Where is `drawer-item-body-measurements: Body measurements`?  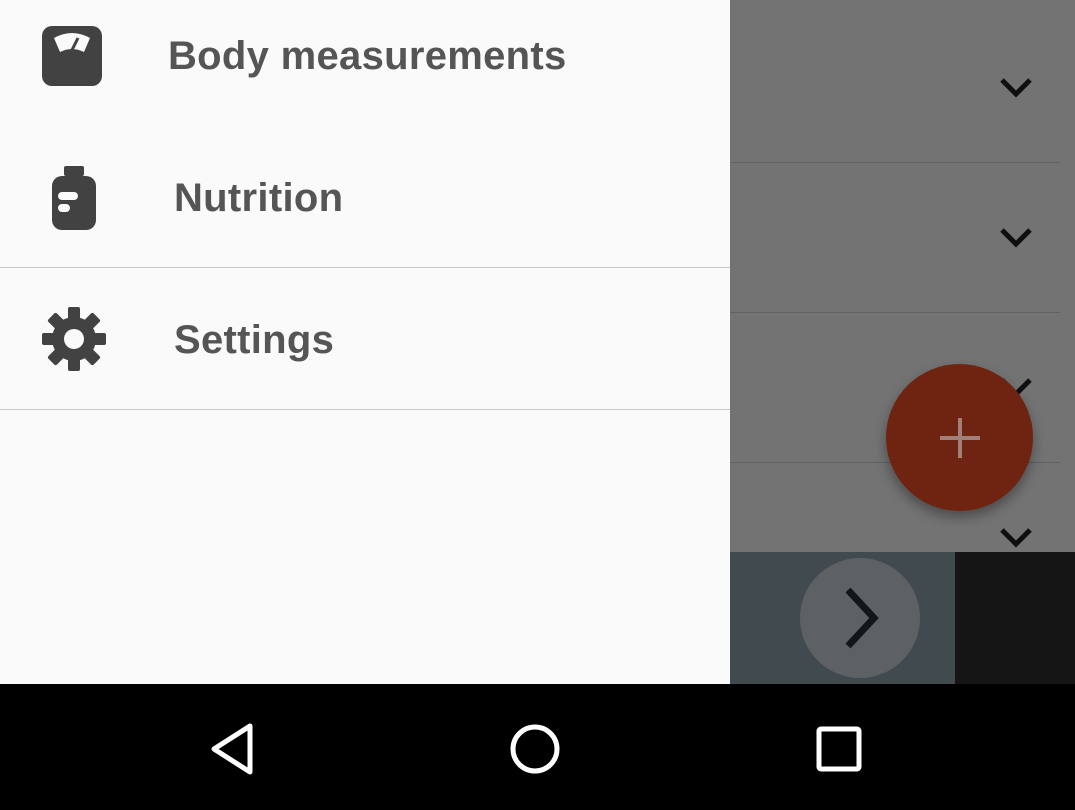
drawer-item-body-measurements: Body measurements is located at coordinates (365, 63).